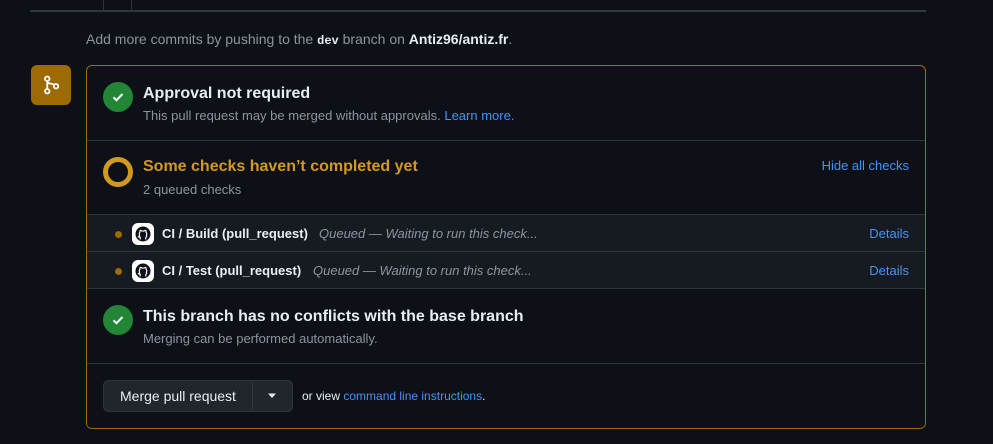  What do you see at coordinates (478, 11) in the screenshot?
I see `timeline-divider` at bounding box center [478, 11].